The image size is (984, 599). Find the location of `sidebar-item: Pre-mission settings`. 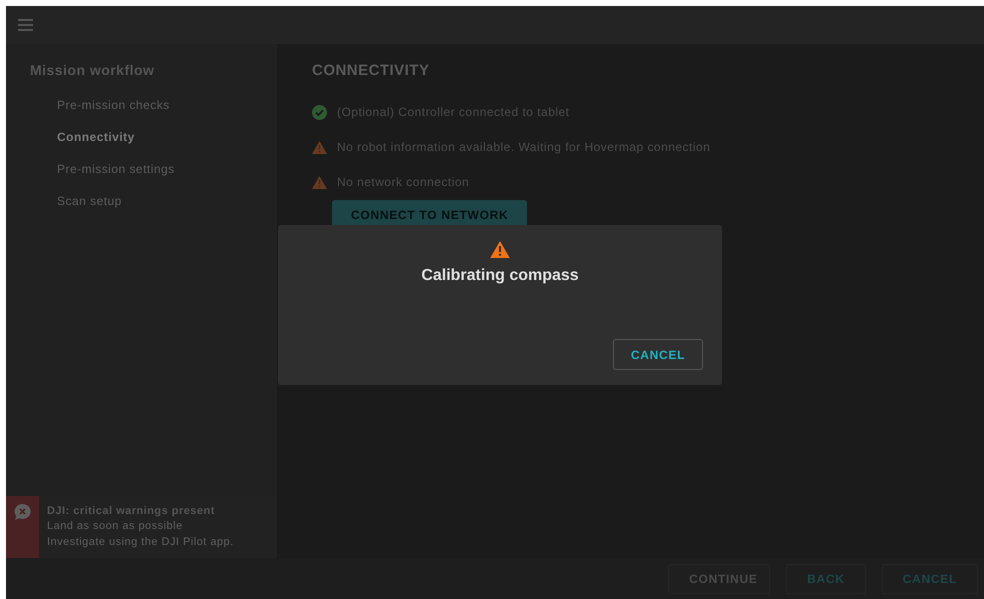

sidebar-item: Pre-mission settings is located at coordinates (141, 169).